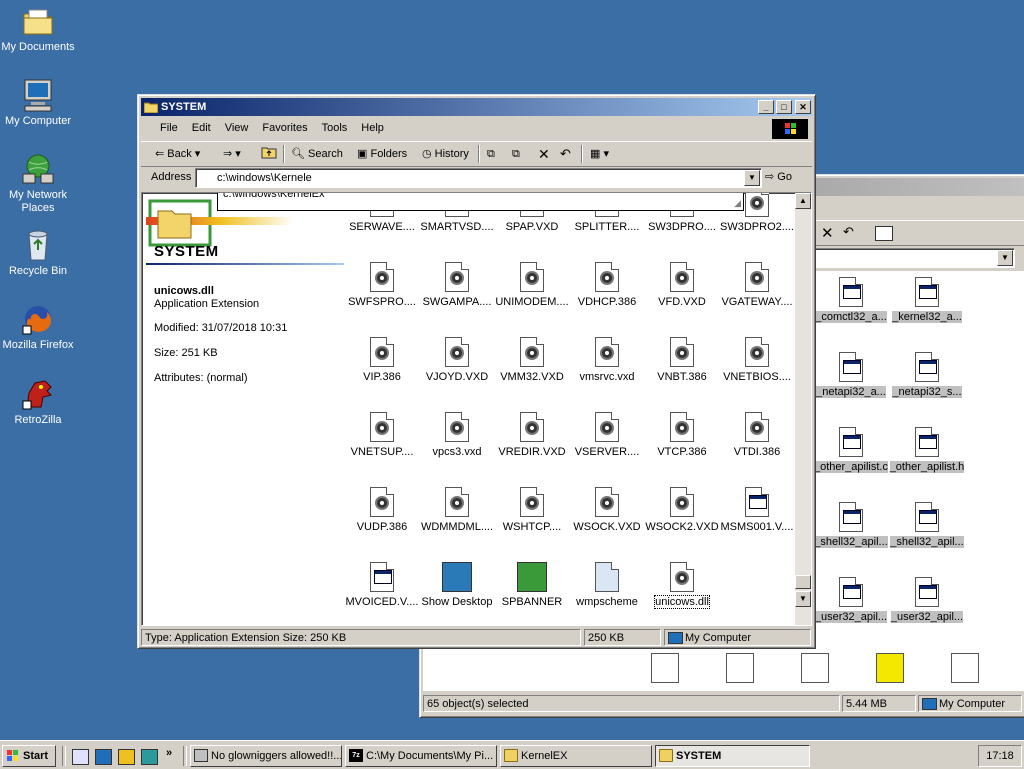 The height and width of the screenshot is (769, 1024). Describe the element at coordinates (284, 128) in the screenshot. I see `menu-favorites: Favorites` at that location.